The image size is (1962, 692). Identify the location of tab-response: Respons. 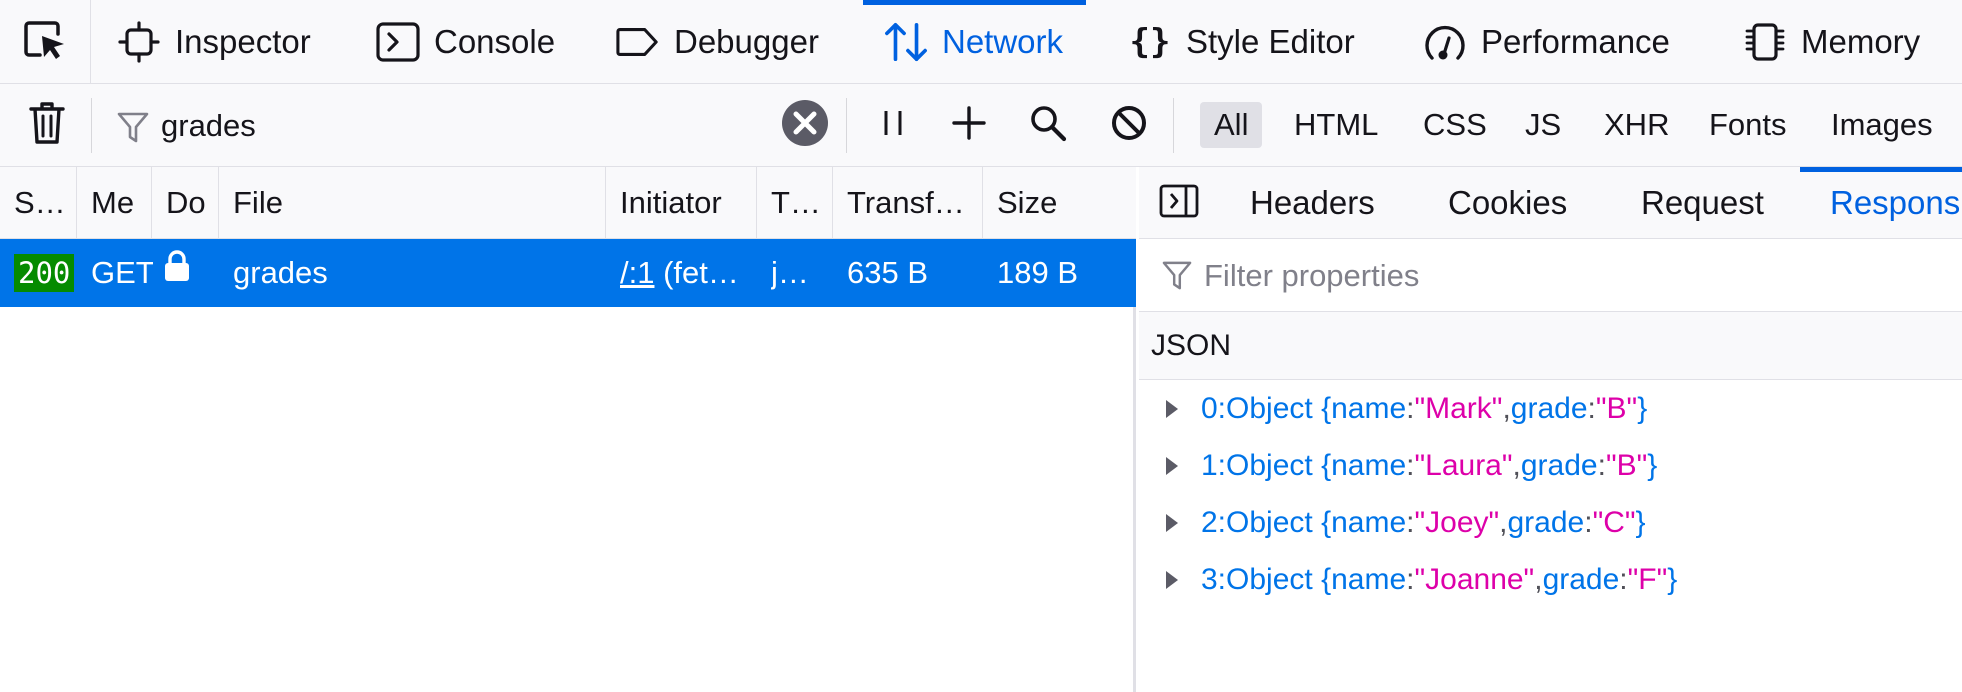
(1880, 203).